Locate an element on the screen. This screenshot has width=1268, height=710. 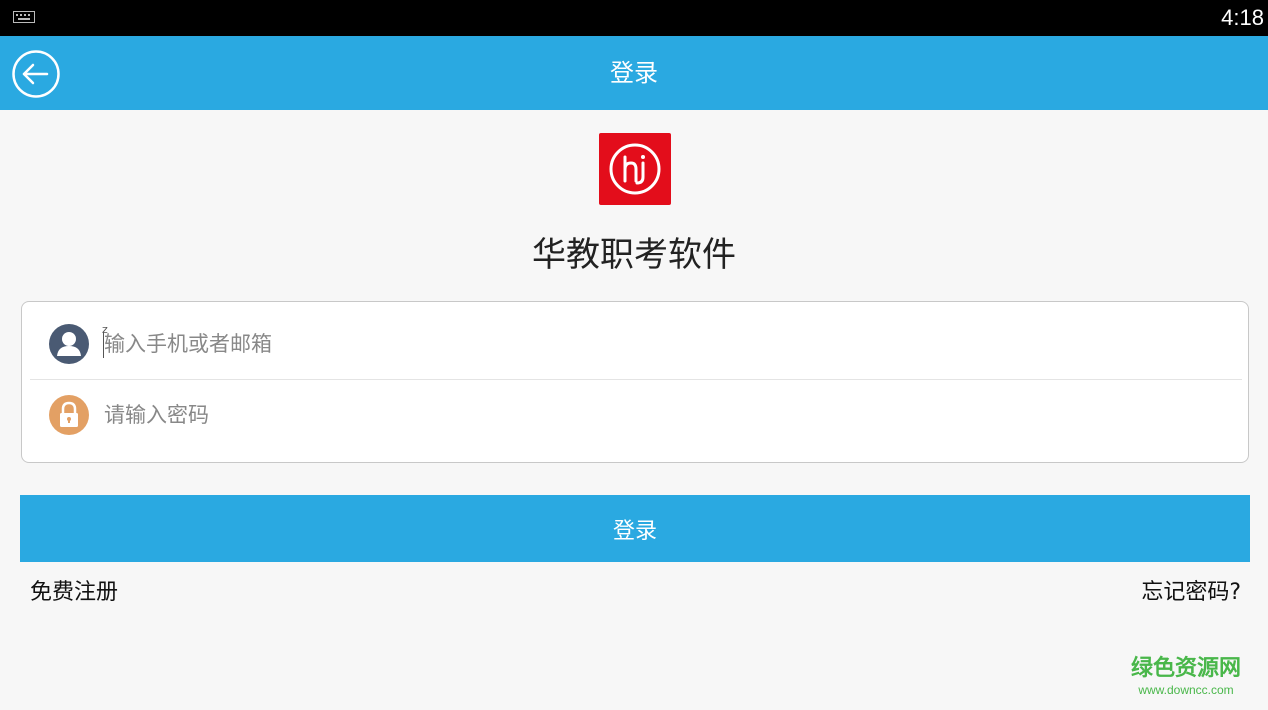
back-button is located at coordinates (36, 74).